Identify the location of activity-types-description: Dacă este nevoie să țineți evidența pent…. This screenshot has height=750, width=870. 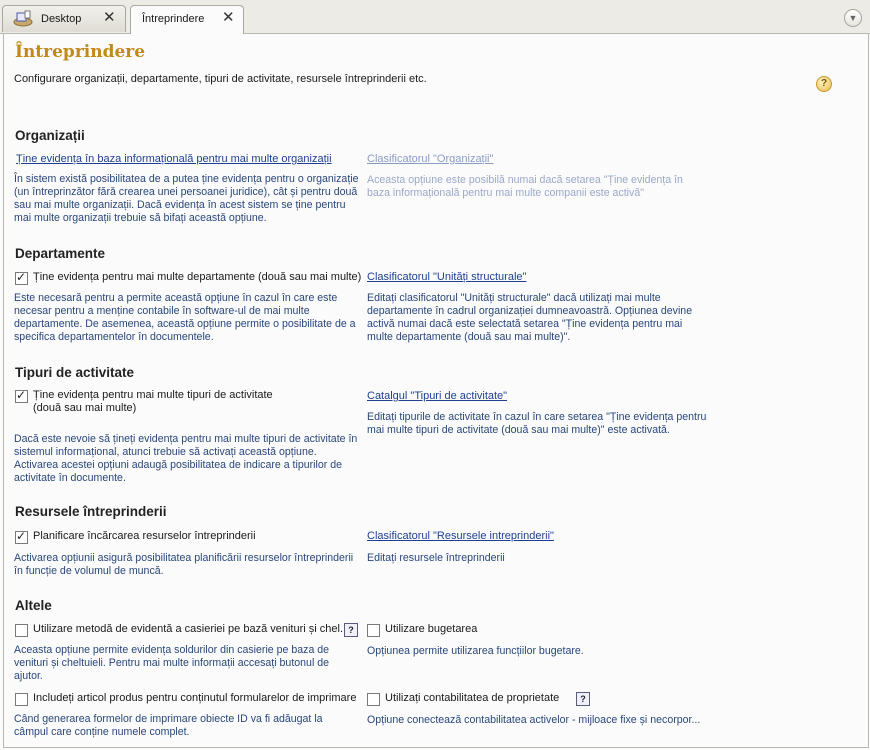
(186, 458).